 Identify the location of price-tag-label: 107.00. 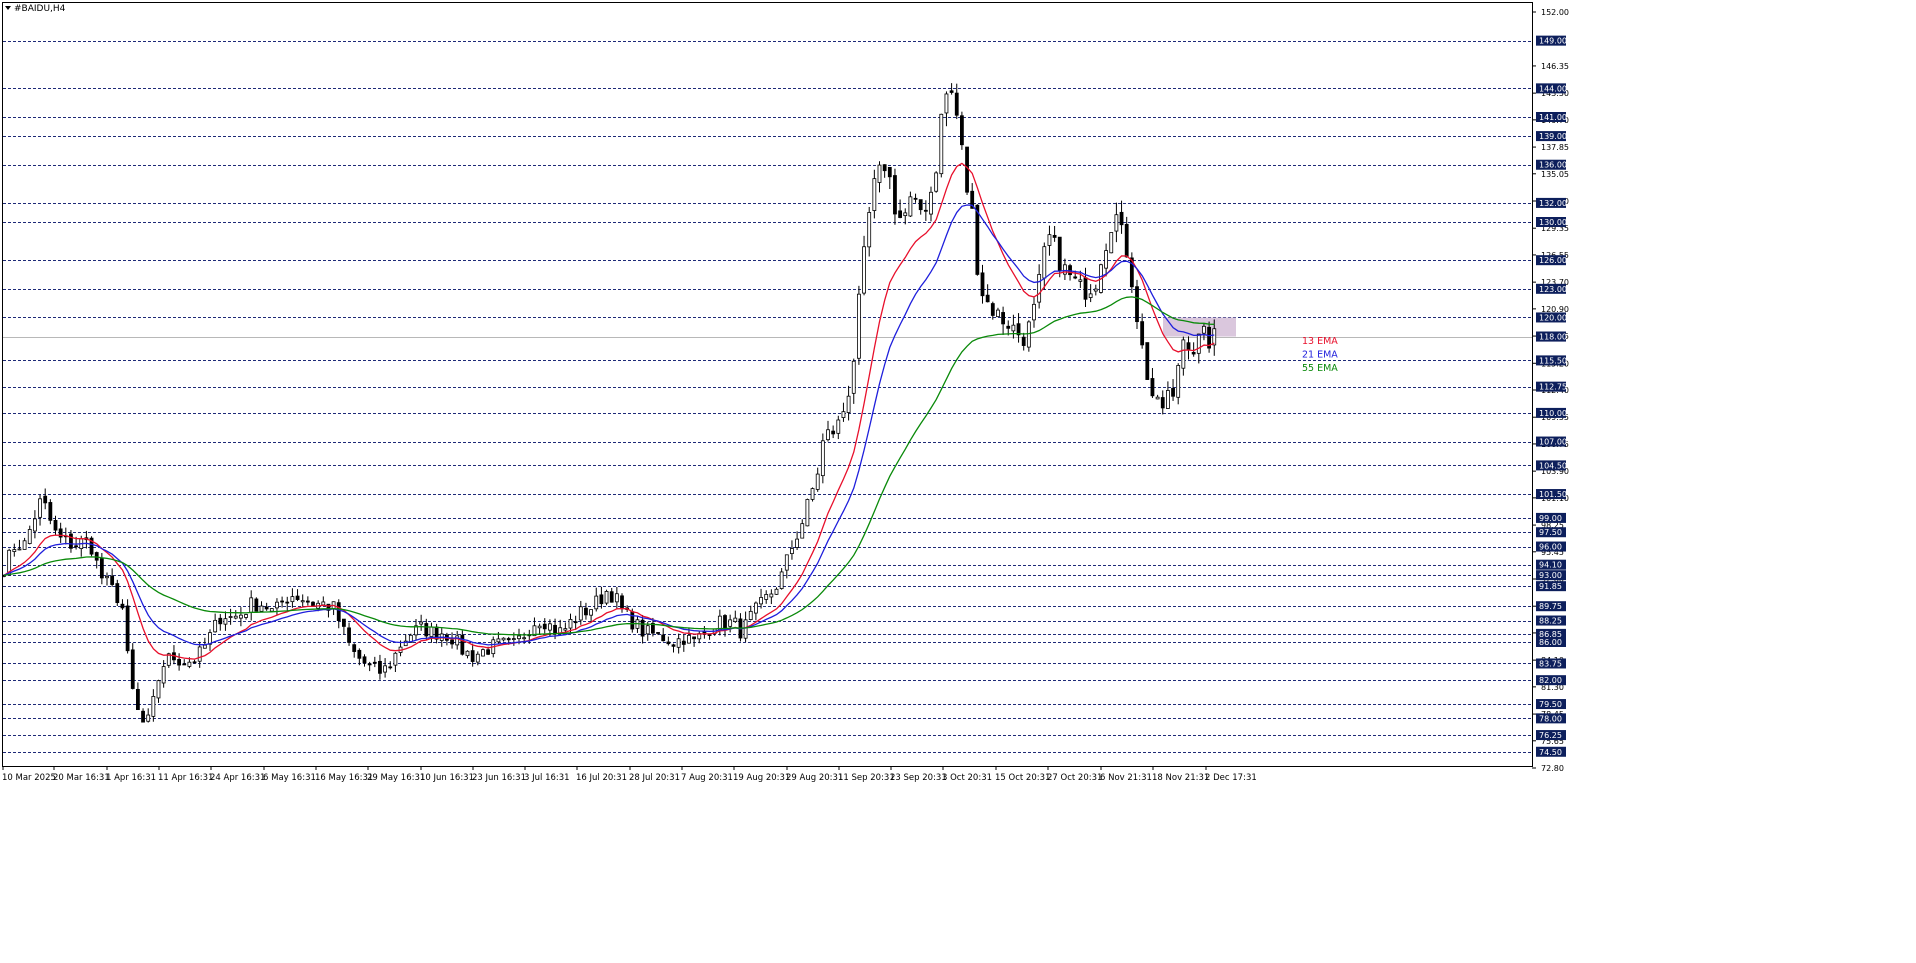
(1553, 442).